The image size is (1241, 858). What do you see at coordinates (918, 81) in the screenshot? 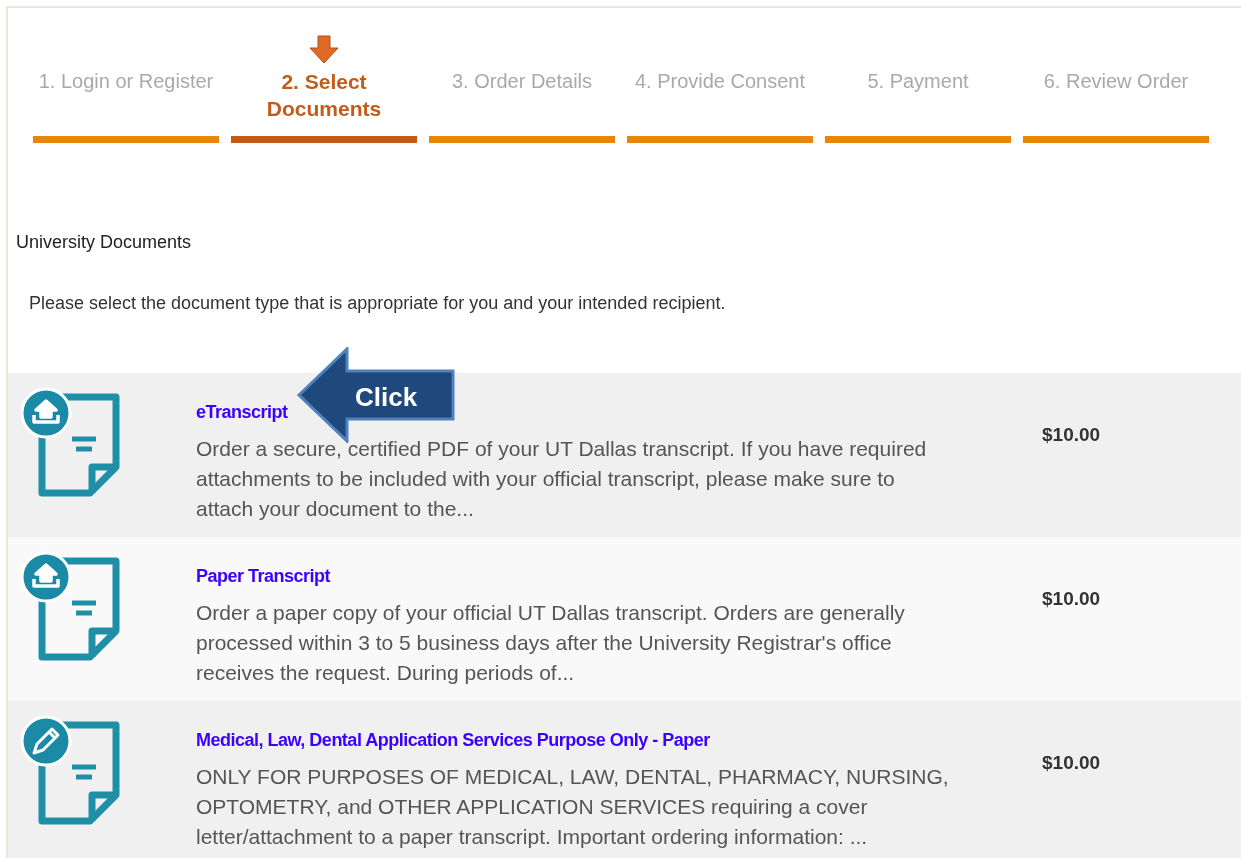
I see `step-label: 5. Payment` at bounding box center [918, 81].